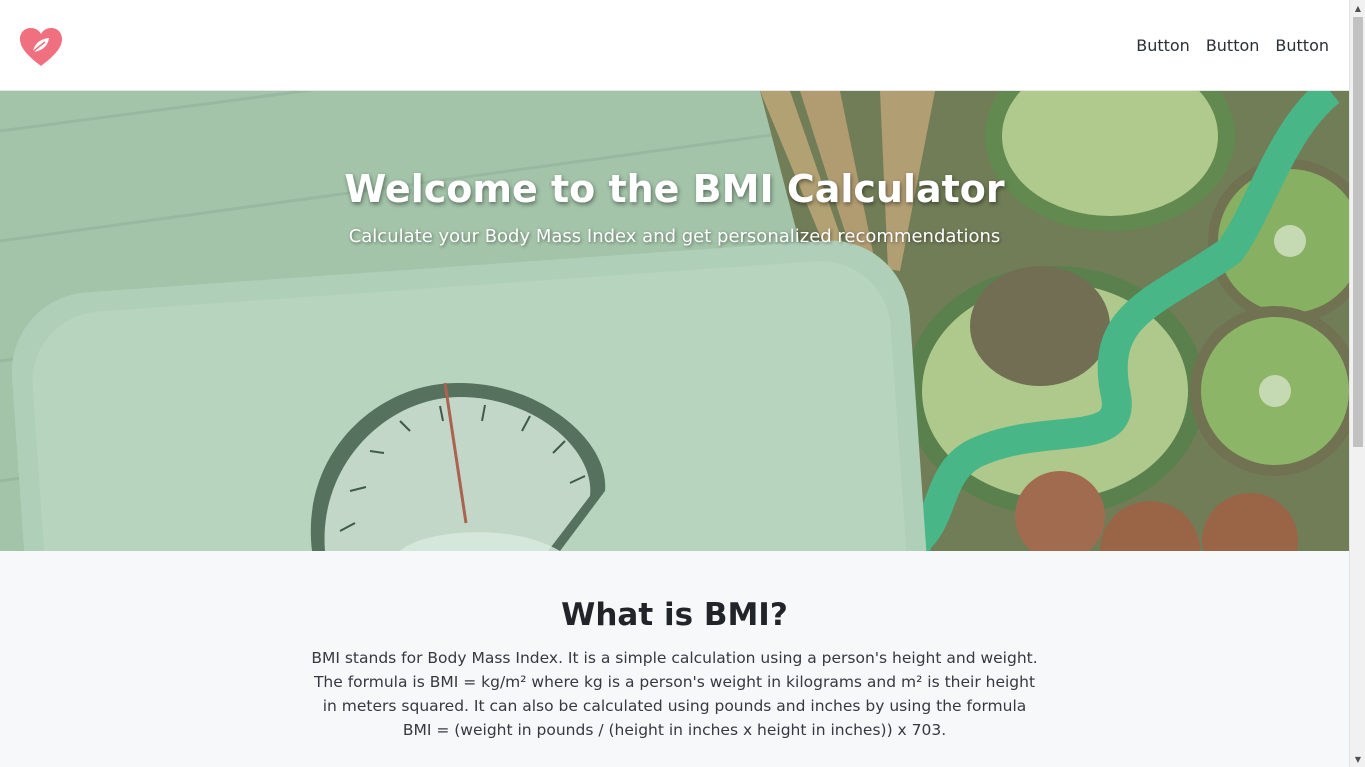  I want to click on top-nav: Button Button Button, so click(1232, 46).